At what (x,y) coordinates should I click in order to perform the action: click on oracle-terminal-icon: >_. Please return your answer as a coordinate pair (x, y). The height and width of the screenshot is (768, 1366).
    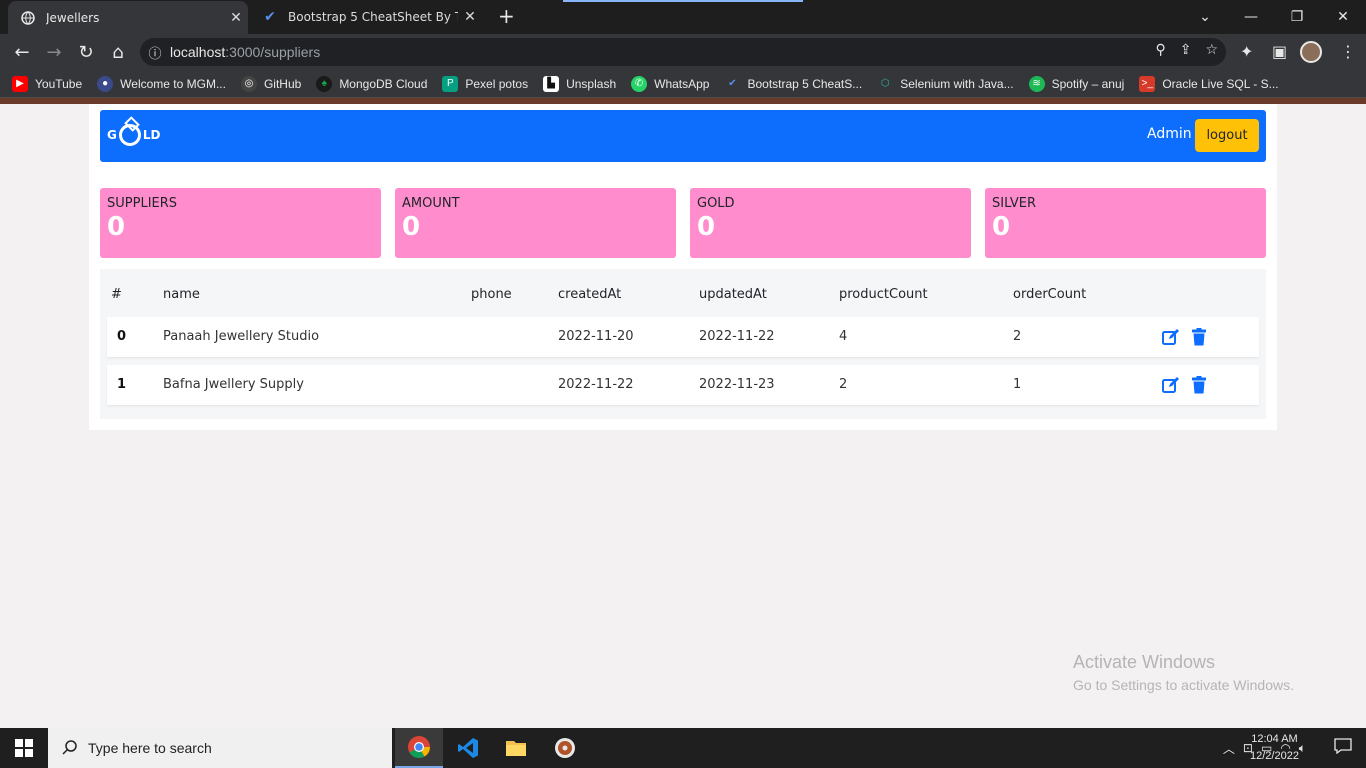
    Looking at the image, I should click on (1147, 83).